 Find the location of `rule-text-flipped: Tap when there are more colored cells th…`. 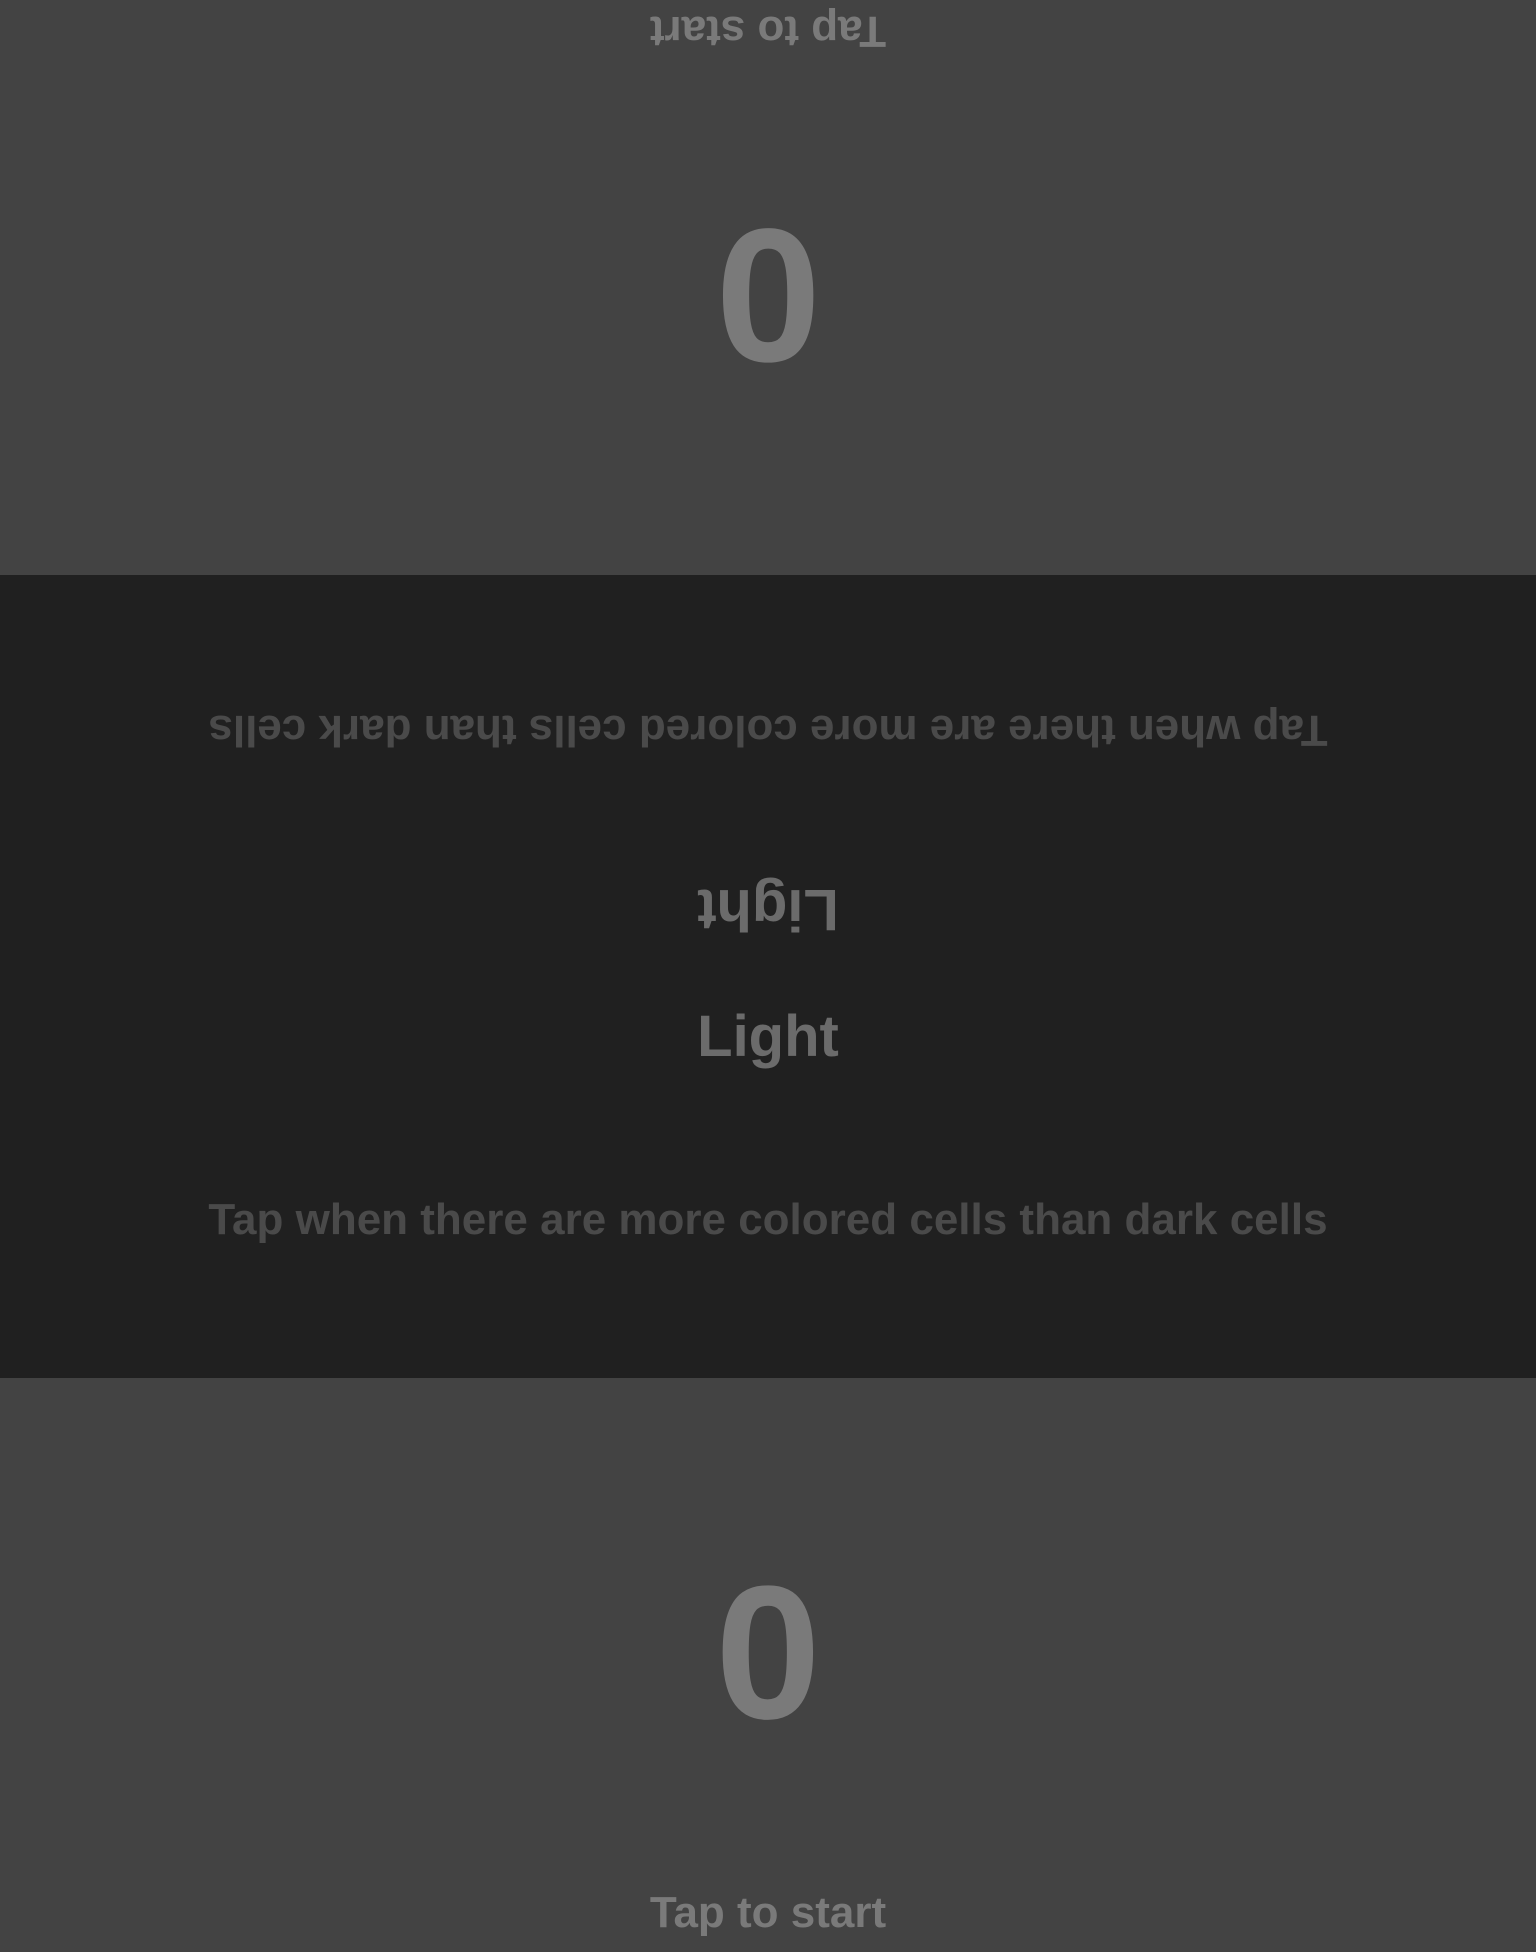

rule-text-flipped: Tap when there are more colored cells th… is located at coordinates (768, 730).